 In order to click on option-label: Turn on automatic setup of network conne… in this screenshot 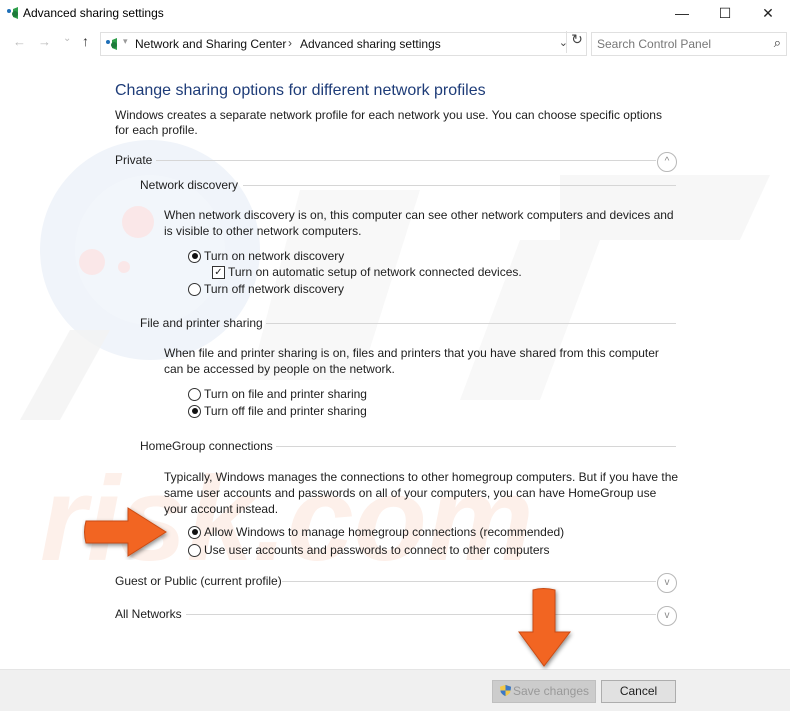, I will do `click(375, 272)`.